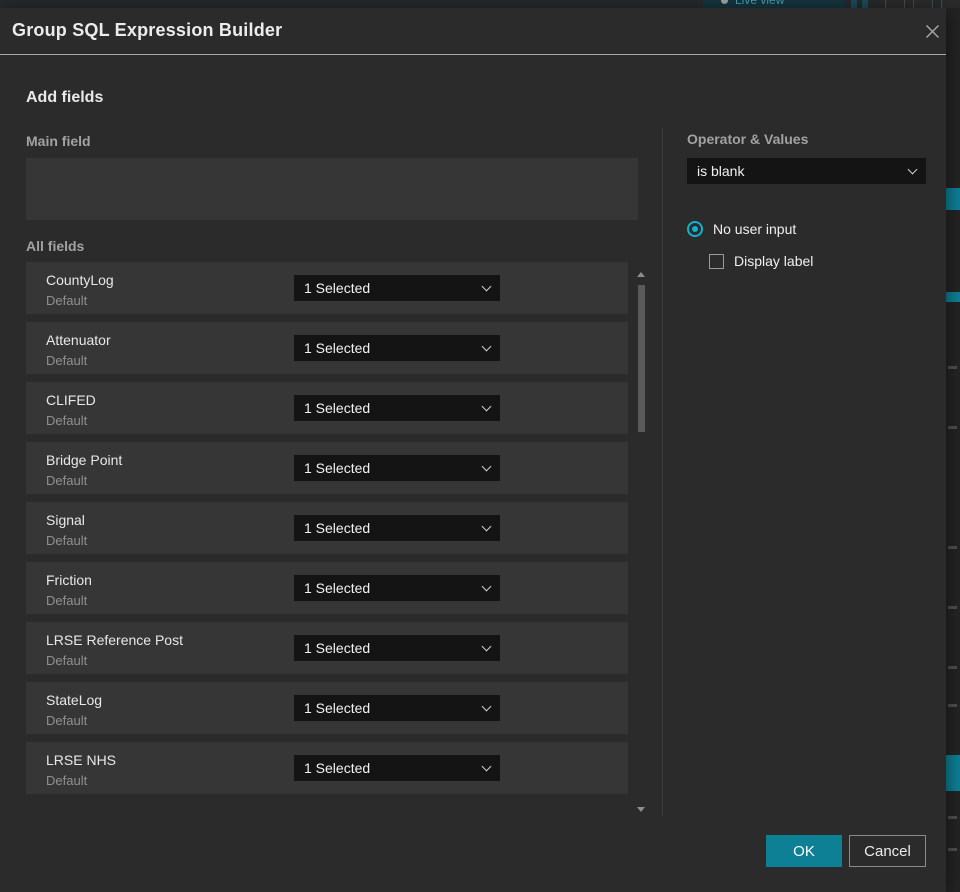  What do you see at coordinates (55, 246) in the screenshot?
I see `all-fields-label: All fields` at bounding box center [55, 246].